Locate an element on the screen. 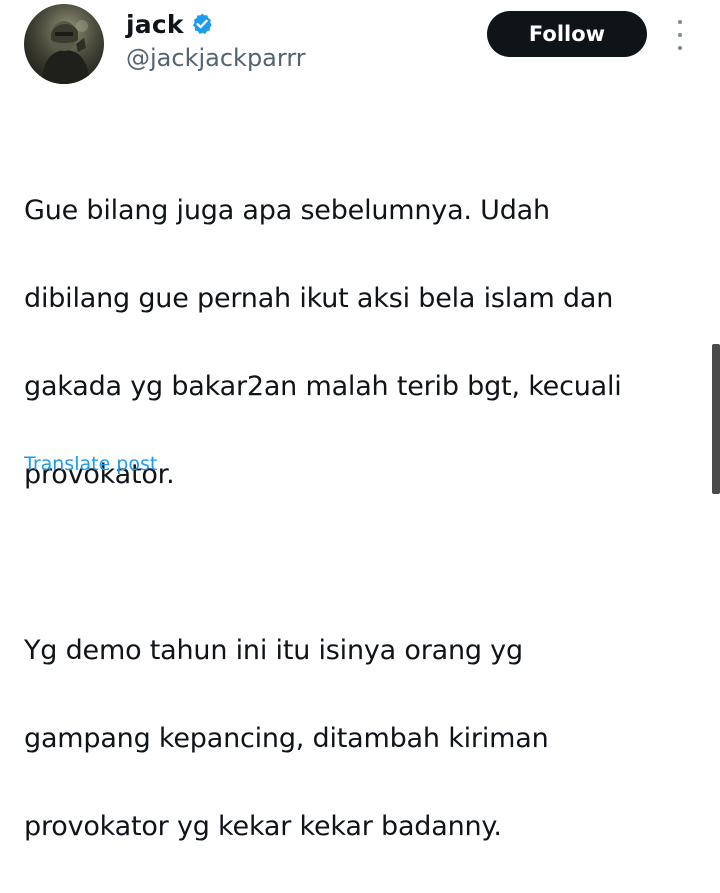  scrollbar-thumb is located at coordinates (716, 419).